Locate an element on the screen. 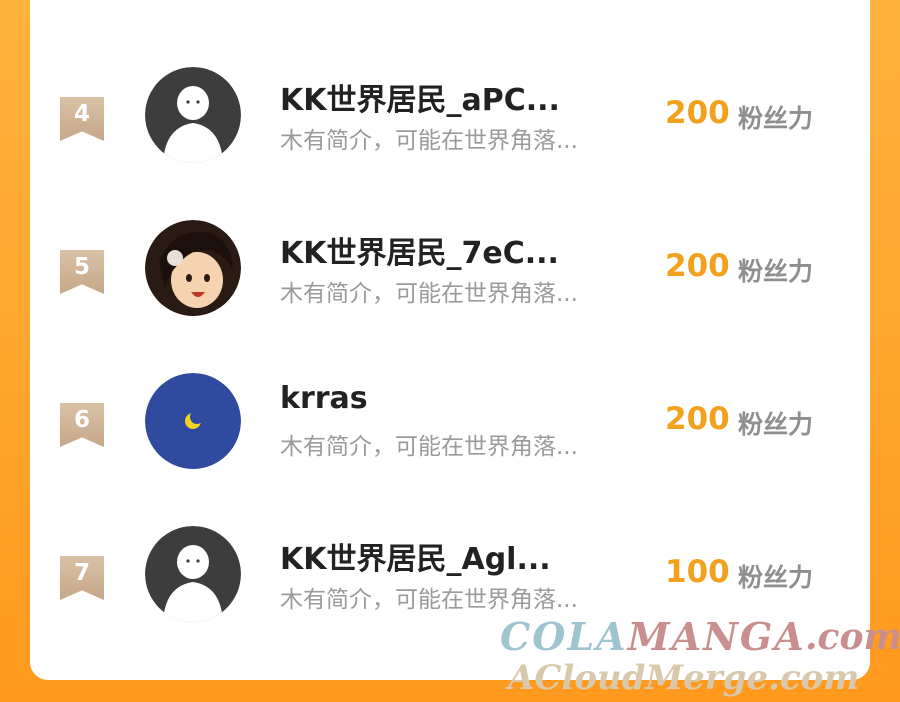 This screenshot has width=900, height=702. site-watermark: COLAMANGA .com ACloudMerge.com is located at coordinates (700, 658).